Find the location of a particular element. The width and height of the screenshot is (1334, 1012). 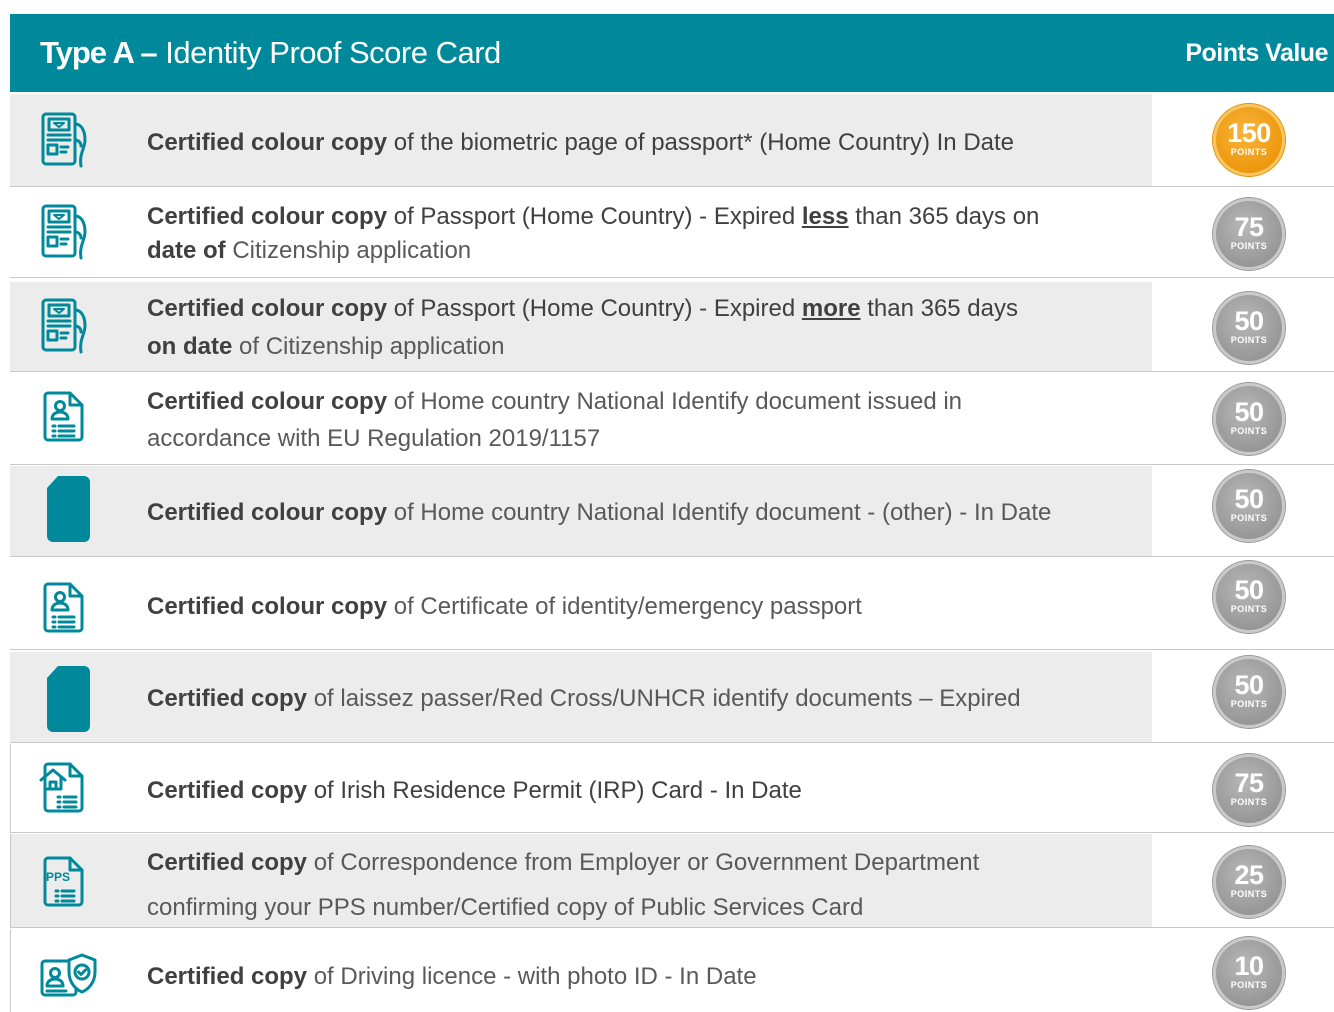

score-card-title: Type A – Identity Proof Score Card is located at coordinates (270, 53).